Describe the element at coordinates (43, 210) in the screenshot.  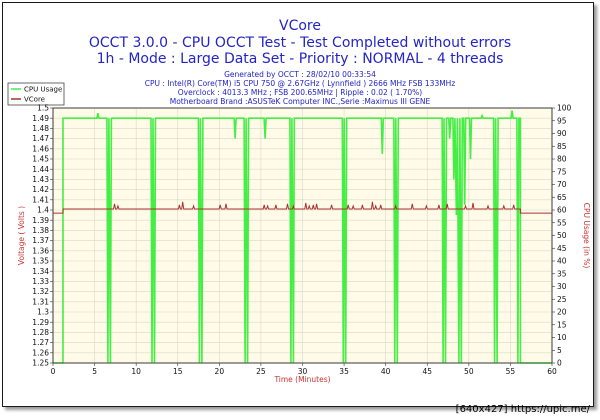
I see `y-left-tick-label: 1.4` at that location.